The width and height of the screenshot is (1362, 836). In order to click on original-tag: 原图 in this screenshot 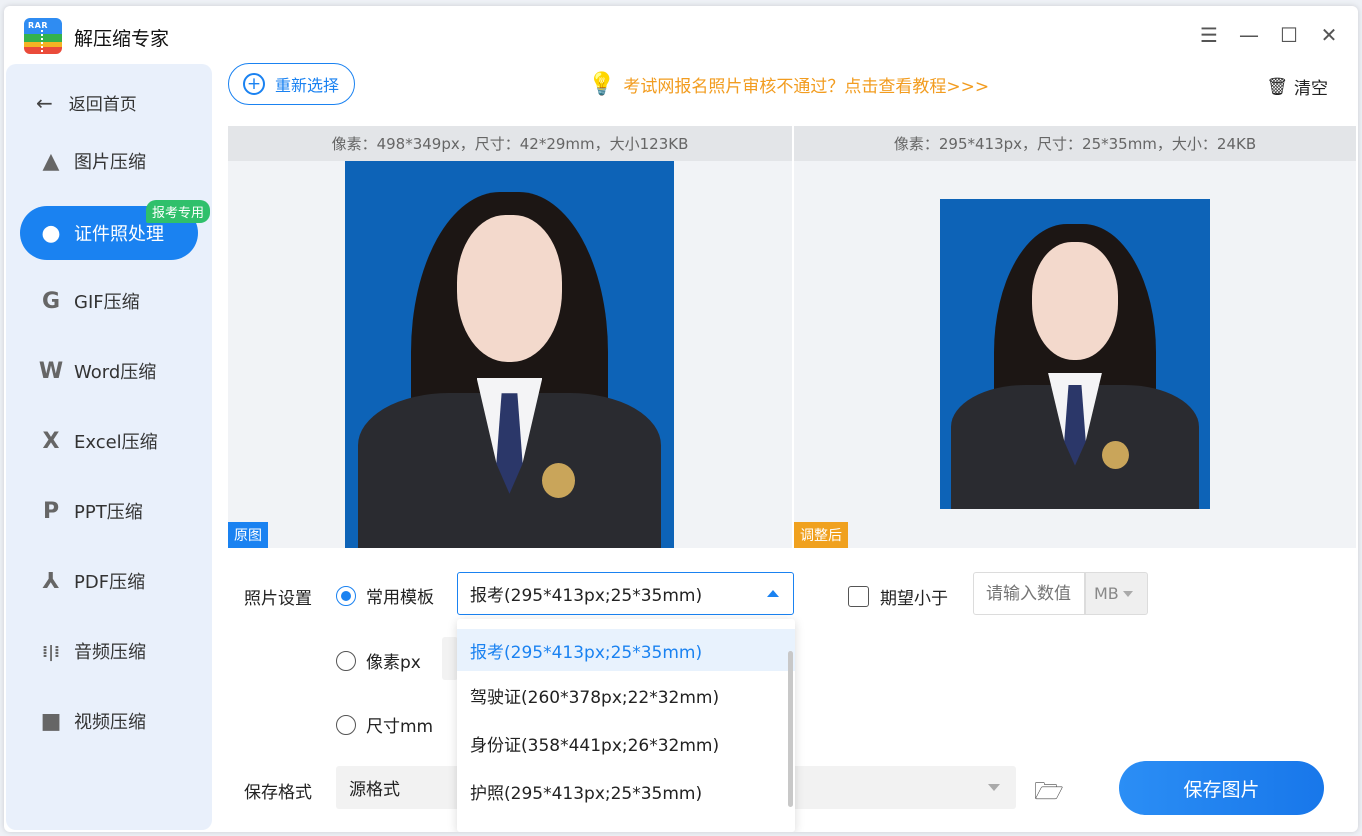, I will do `click(248, 535)`.